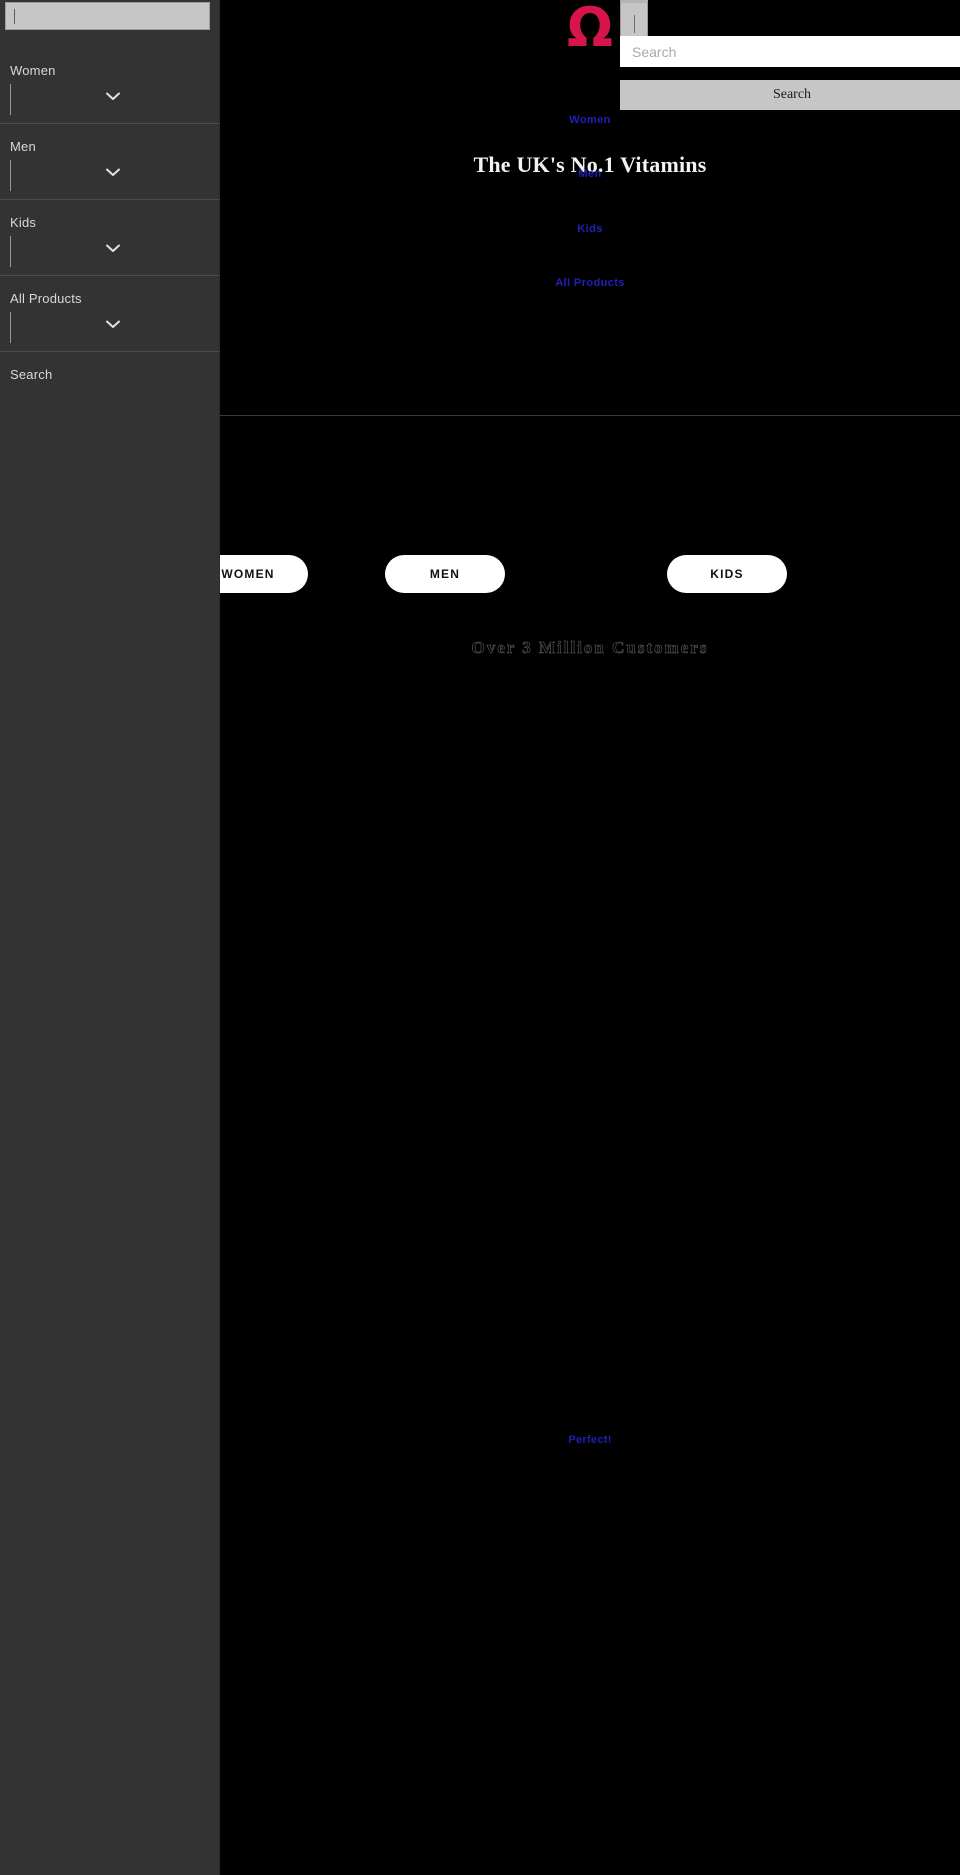 The width and height of the screenshot is (960, 1875). What do you see at coordinates (590, 283) in the screenshot?
I see `header-link-all-products: All Products` at bounding box center [590, 283].